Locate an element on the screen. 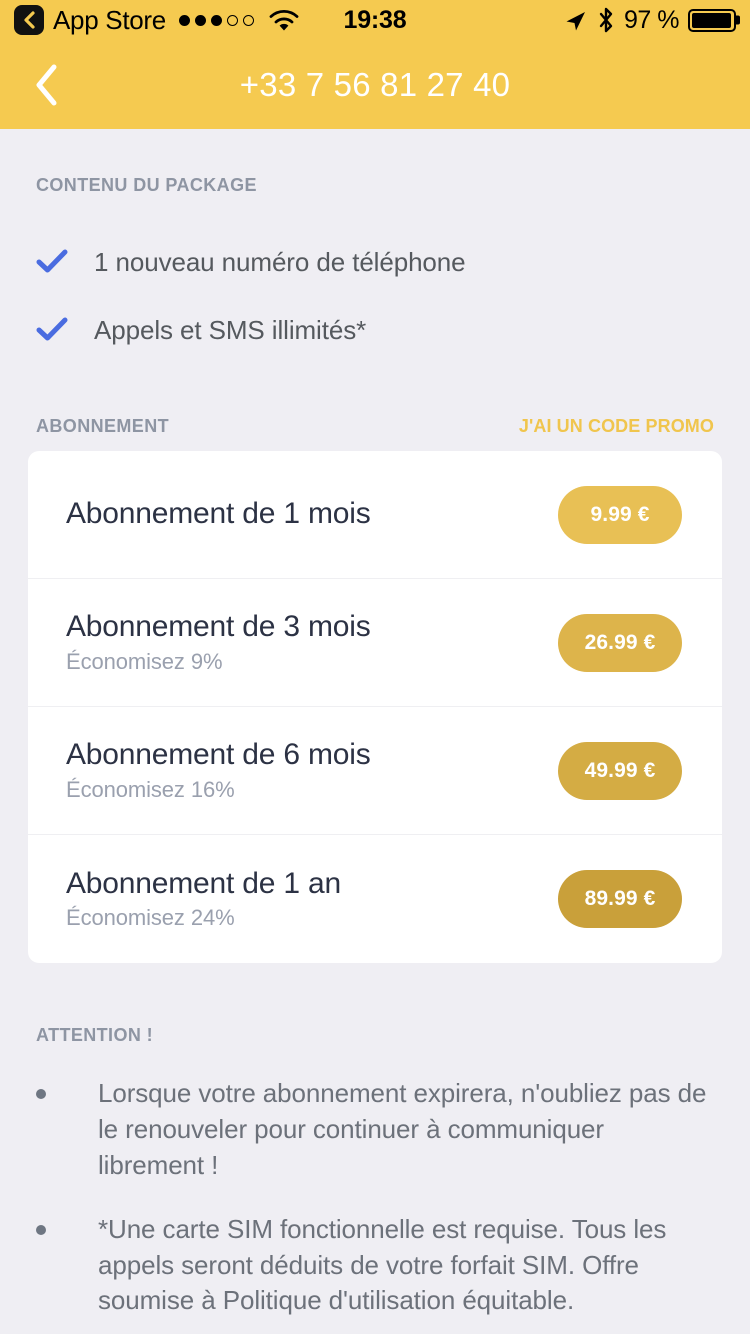 The width and height of the screenshot is (750, 1334). status-bar: App Store 19:38 97 % is located at coordinates (375, 20).